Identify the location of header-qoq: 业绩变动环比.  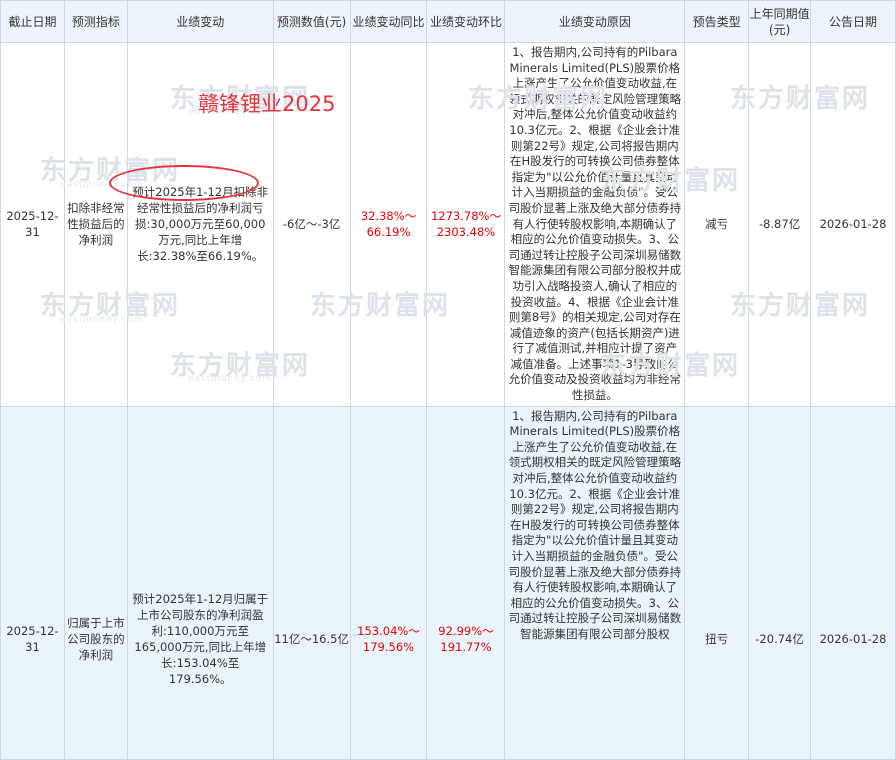
(466, 21).